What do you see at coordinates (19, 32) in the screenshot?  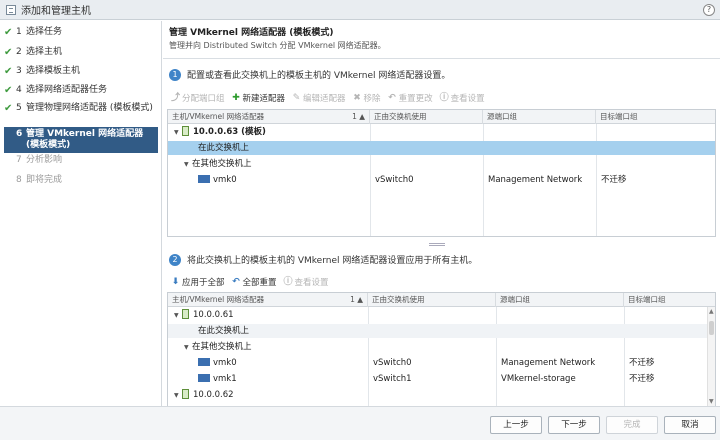 I see `step-number: 1` at bounding box center [19, 32].